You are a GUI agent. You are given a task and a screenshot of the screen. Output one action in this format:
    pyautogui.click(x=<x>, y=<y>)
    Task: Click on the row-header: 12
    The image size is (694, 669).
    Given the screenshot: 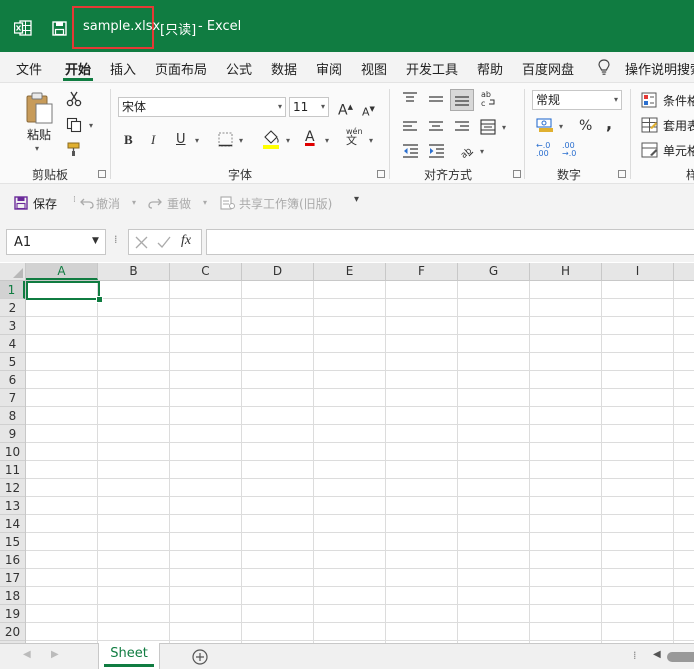 What is the action you would take?
    pyautogui.click(x=12, y=488)
    